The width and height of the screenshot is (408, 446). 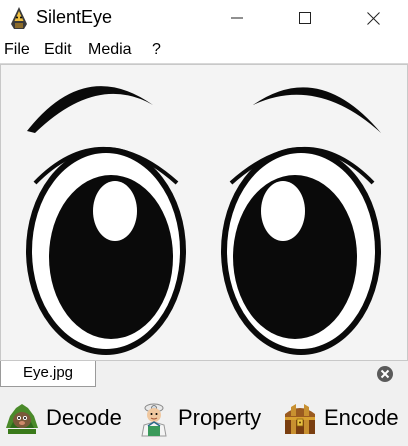 I want to click on window-title: SilentEye, so click(x=74, y=17).